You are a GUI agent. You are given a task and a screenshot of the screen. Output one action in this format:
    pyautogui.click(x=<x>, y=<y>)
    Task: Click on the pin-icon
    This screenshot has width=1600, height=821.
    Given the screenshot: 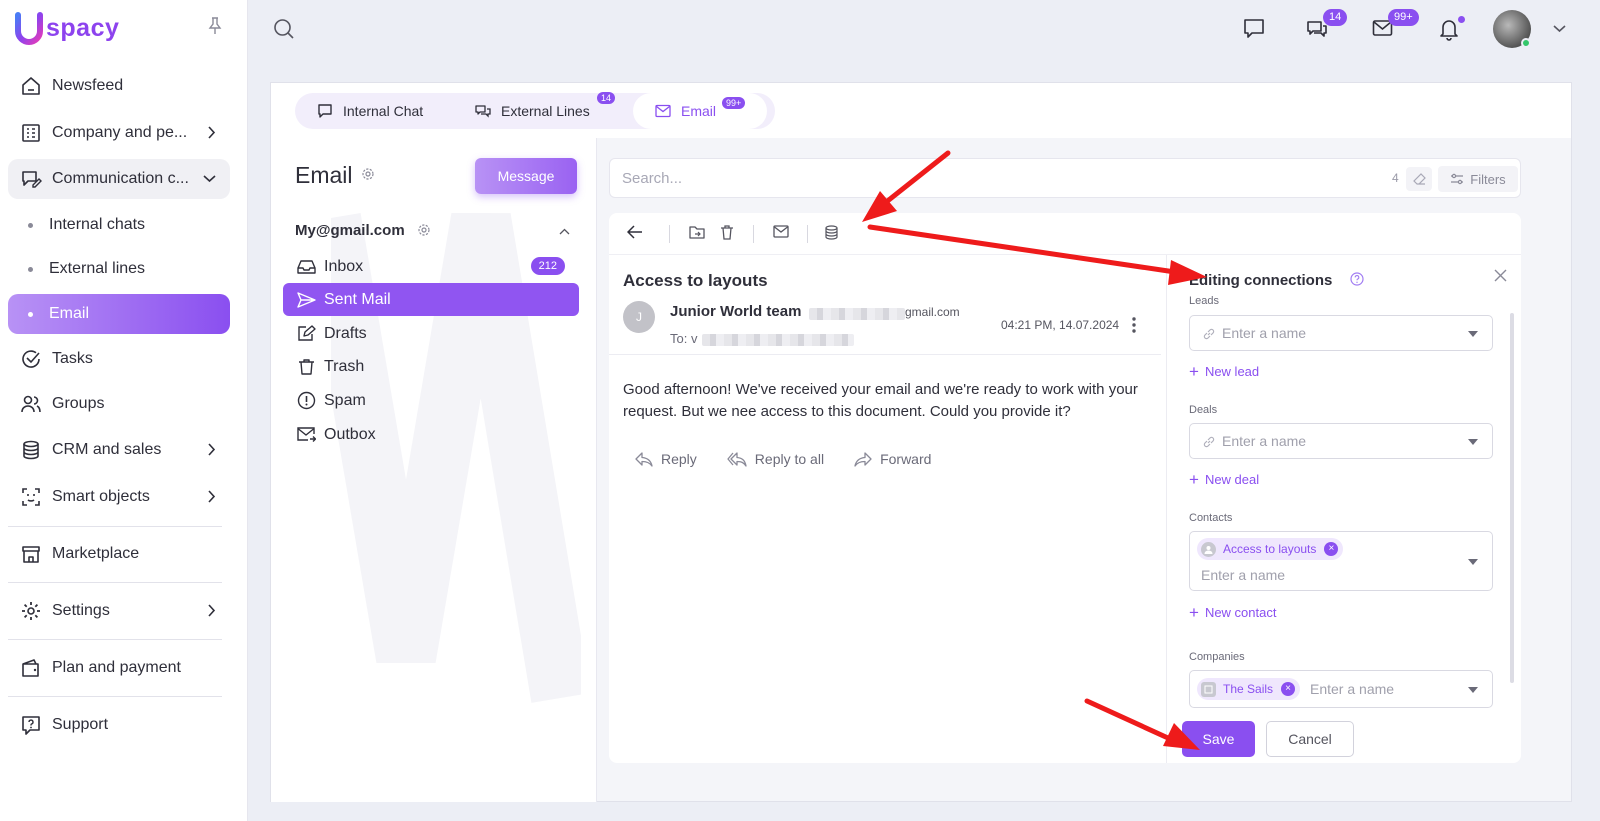 What is the action you would take?
    pyautogui.click(x=215, y=26)
    